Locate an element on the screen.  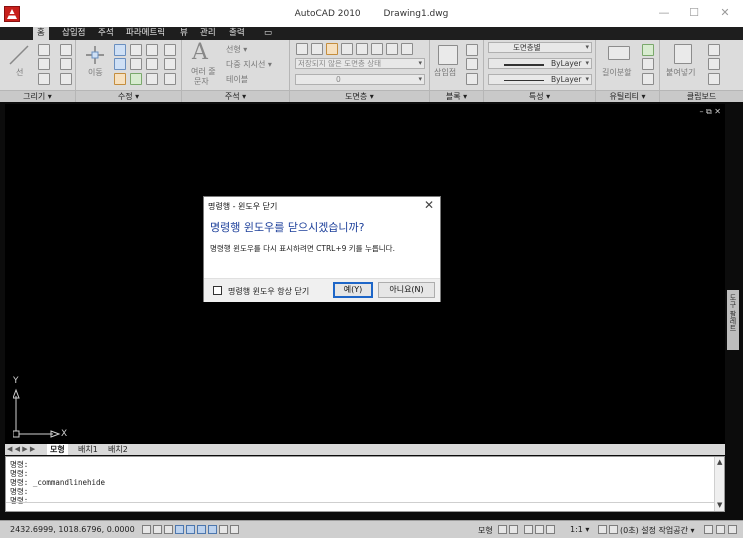
pan-icon is located at coordinates (528, 529).